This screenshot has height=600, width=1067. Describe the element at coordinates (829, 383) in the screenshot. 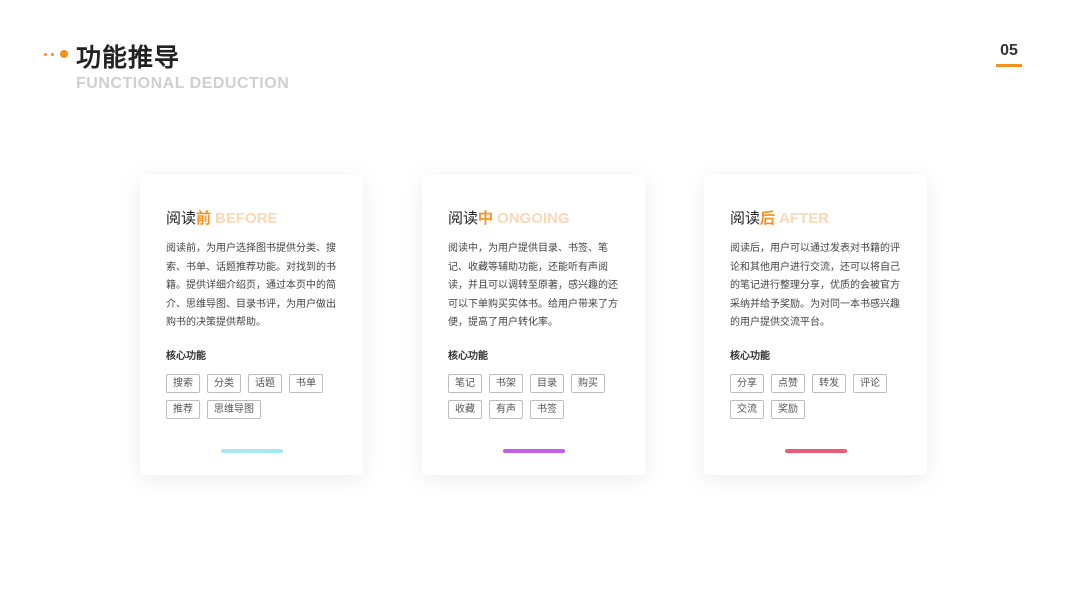

I see `feature-tag: 转发` at that location.